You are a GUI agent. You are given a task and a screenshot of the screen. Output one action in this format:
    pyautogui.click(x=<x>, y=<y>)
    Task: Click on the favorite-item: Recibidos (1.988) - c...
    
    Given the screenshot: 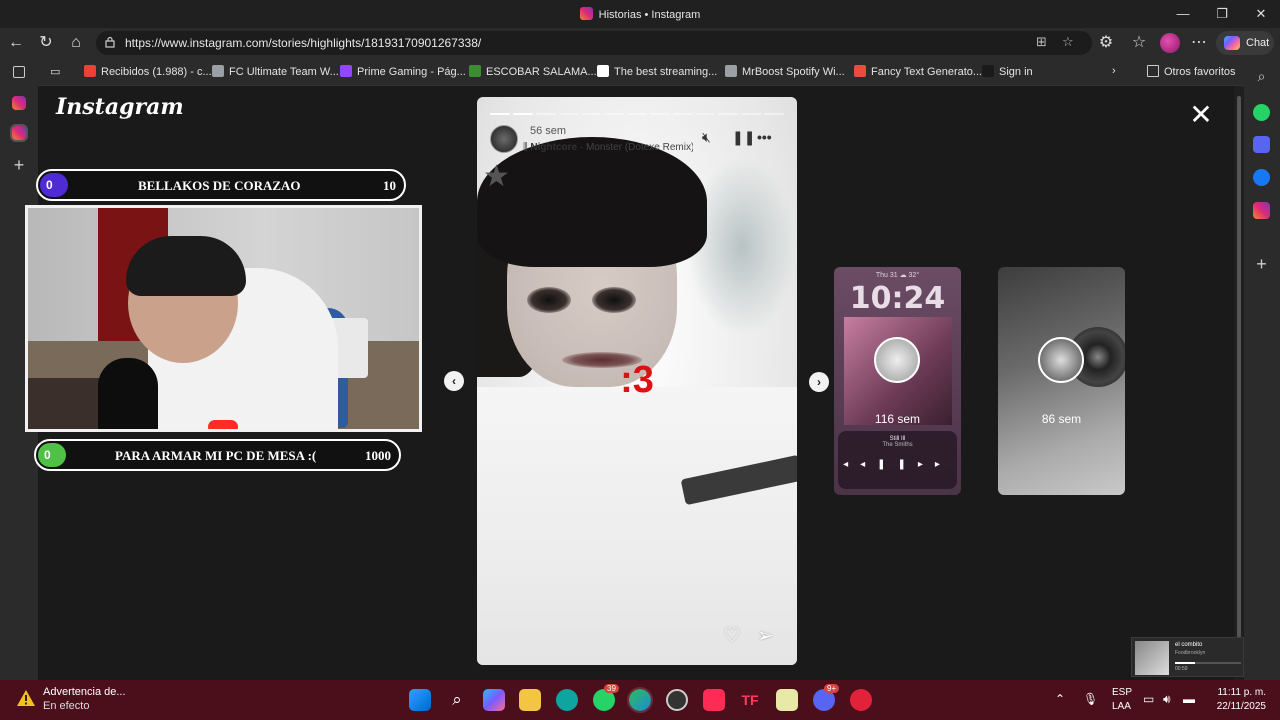 What is the action you would take?
    pyautogui.click(x=148, y=71)
    